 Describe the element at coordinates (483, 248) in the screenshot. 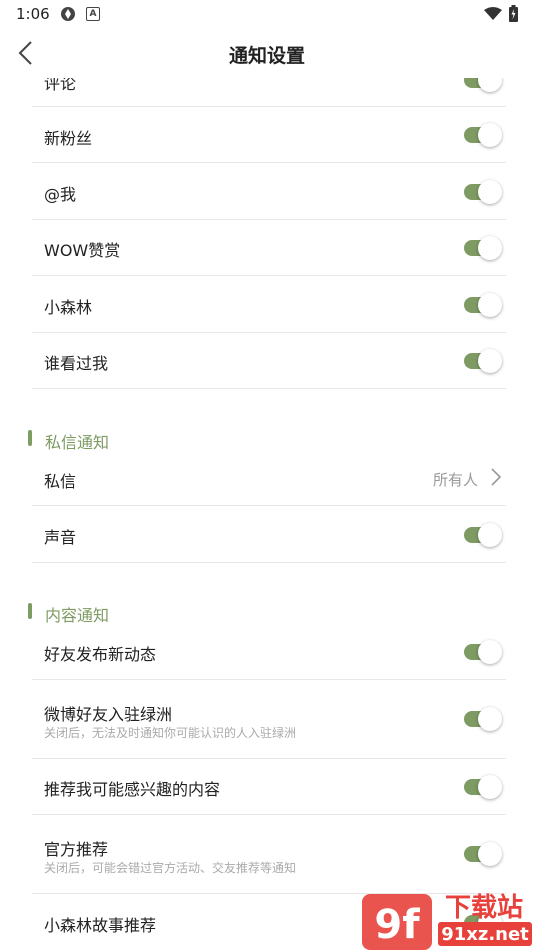

I see `wow-toggle` at that location.